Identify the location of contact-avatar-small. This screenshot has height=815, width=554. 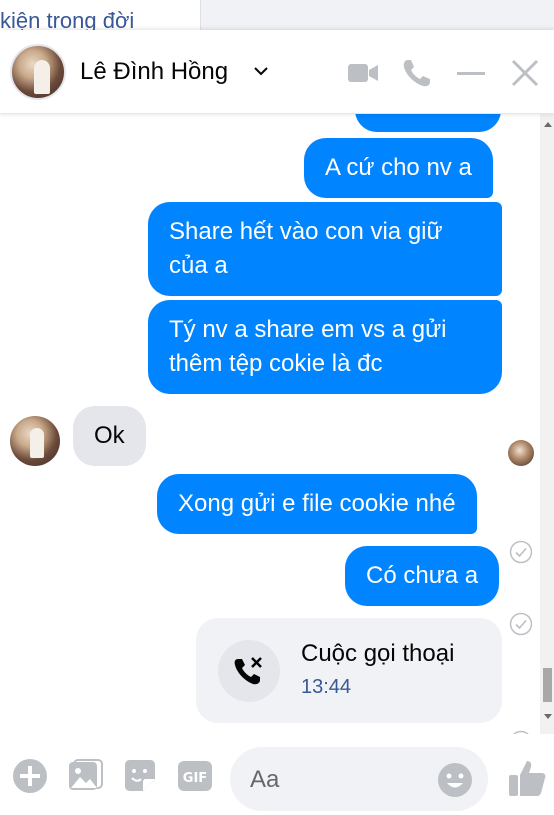
(35, 441).